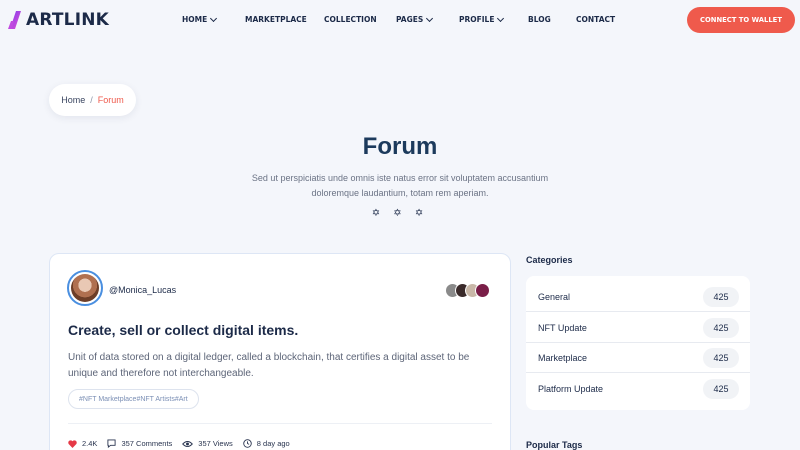 Image resolution: width=800 pixels, height=450 pixels. What do you see at coordinates (638, 358) in the screenshot?
I see `category-item: Marketplace 425` at bounding box center [638, 358].